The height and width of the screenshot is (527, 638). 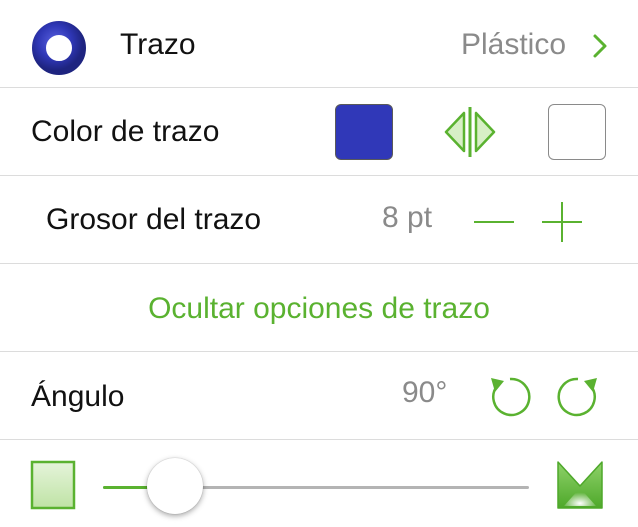 What do you see at coordinates (59, 48) in the screenshot?
I see `stroke-ring-icon` at bounding box center [59, 48].